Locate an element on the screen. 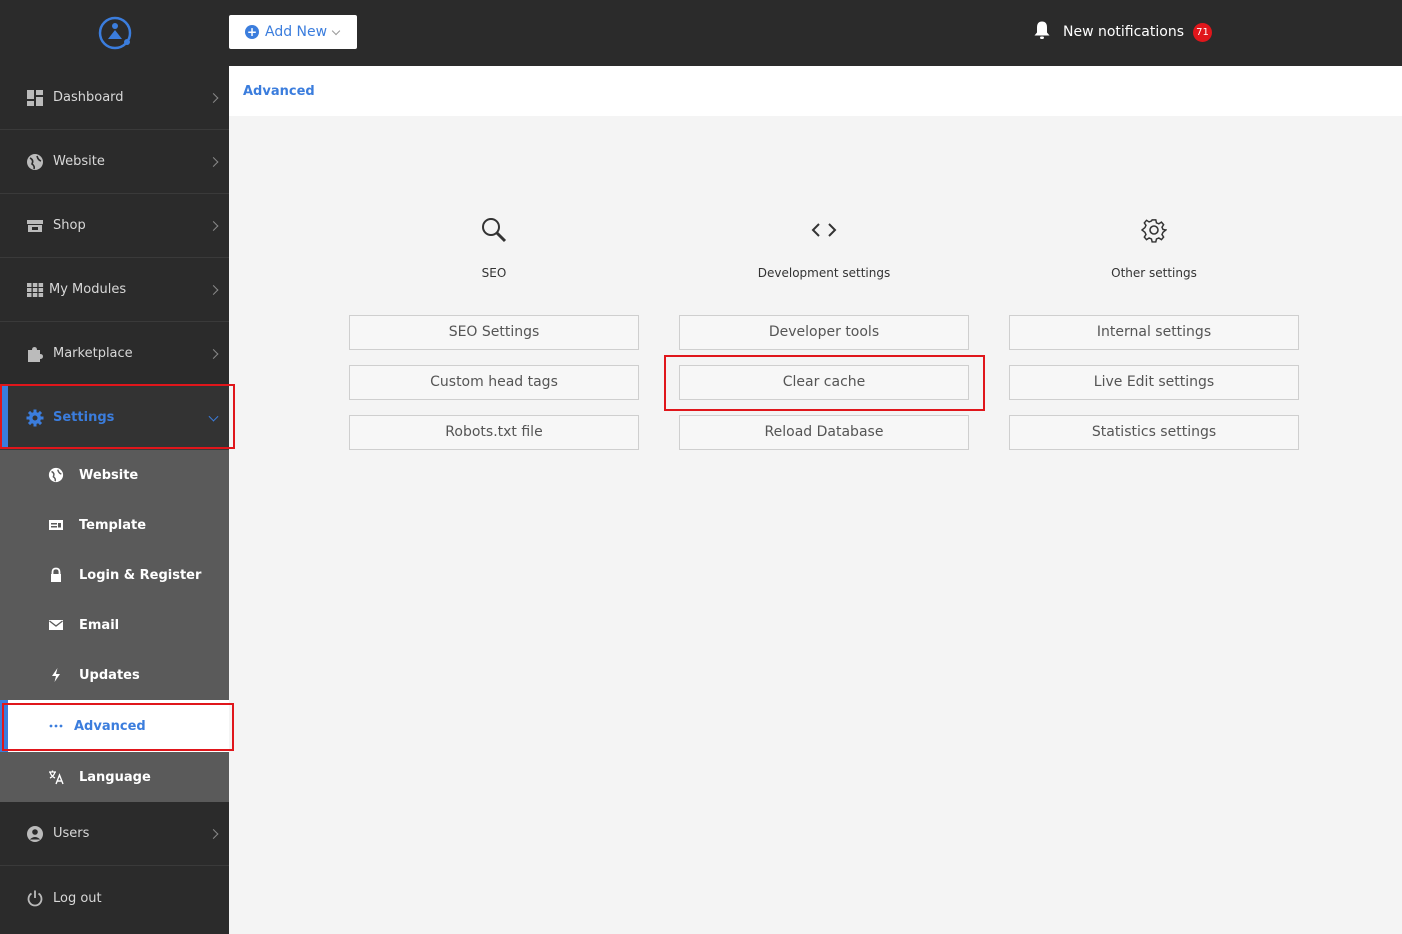  plus-circle-icon: + is located at coordinates (252, 32).